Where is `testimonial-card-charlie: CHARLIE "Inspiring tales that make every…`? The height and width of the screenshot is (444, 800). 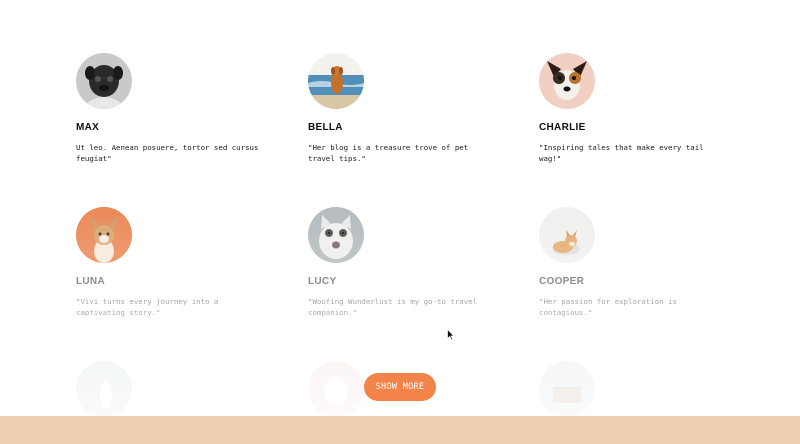
testimonial-card-charlie: CHARLIE "Inspiring tales that make every… is located at coordinates (639, 108).